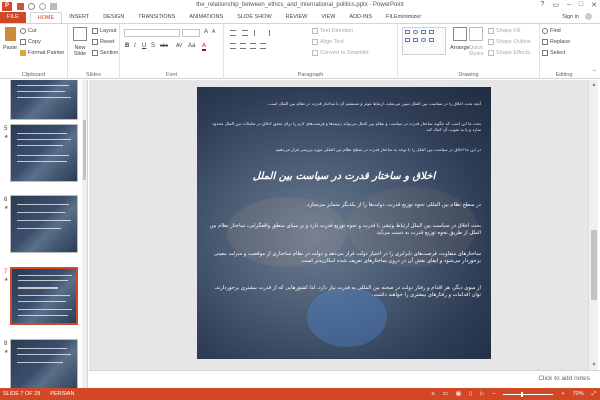 The image size is (600, 400). Describe the element at coordinates (103, 42) in the screenshot. I see `reset-button: Reset` at that location.